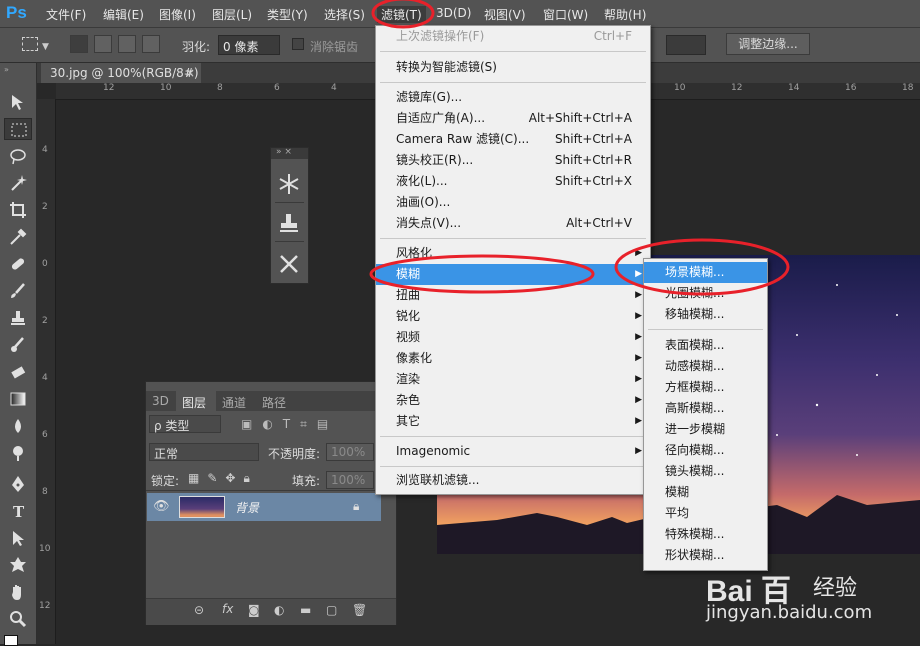  I want to click on menu-help: 帮助(H), so click(625, 14).